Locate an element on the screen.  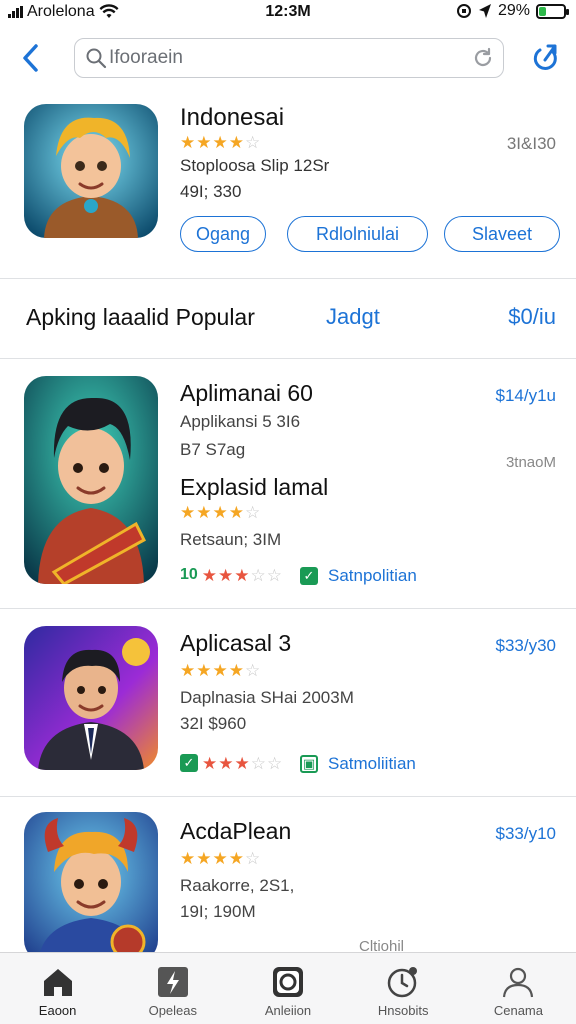
section-price: $0/iu is located at coordinates (532, 316).